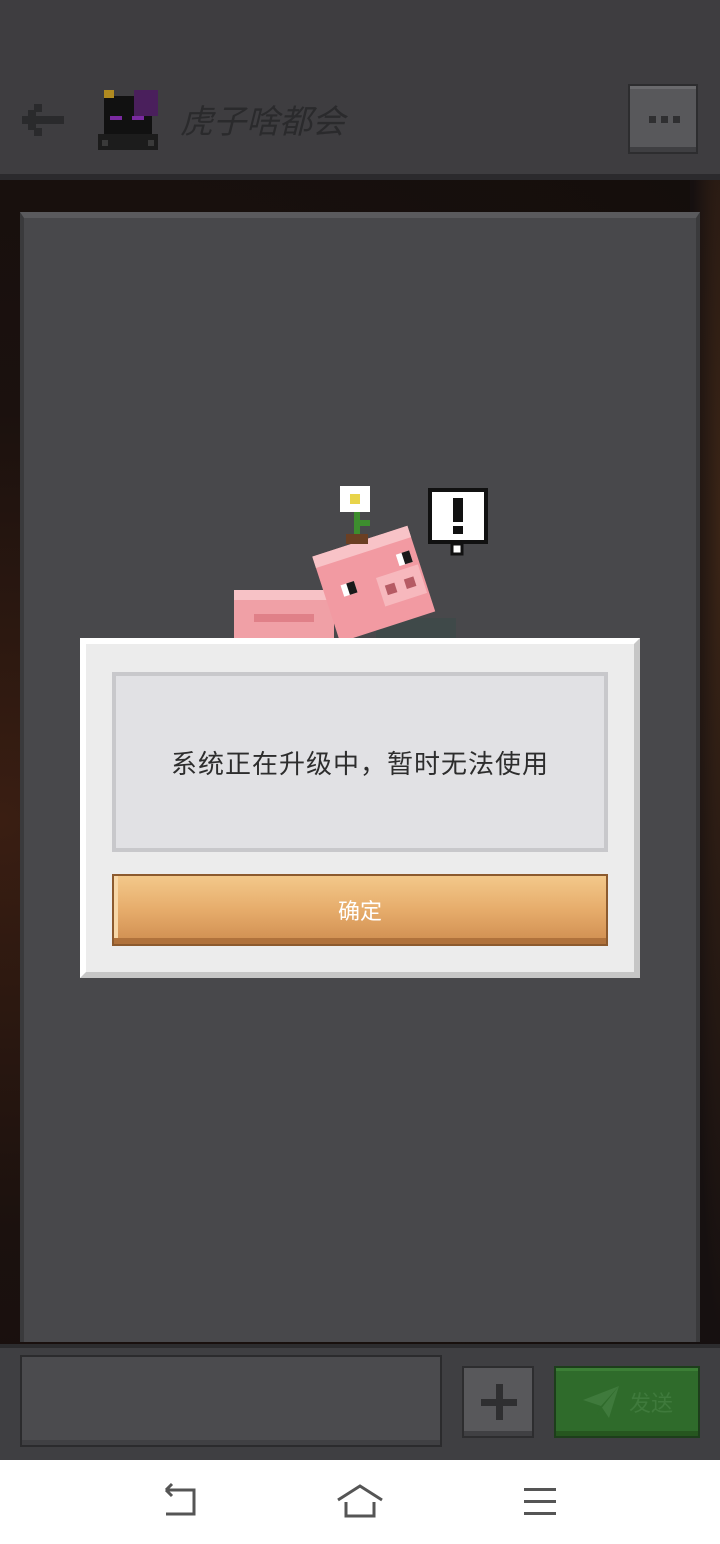 The width and height of the screenshot is (720, 1544). What do you see at coordinates (600, 1402) in the screenshot?
I see `paper-plane-icon` at bounding box center [600, 1402].